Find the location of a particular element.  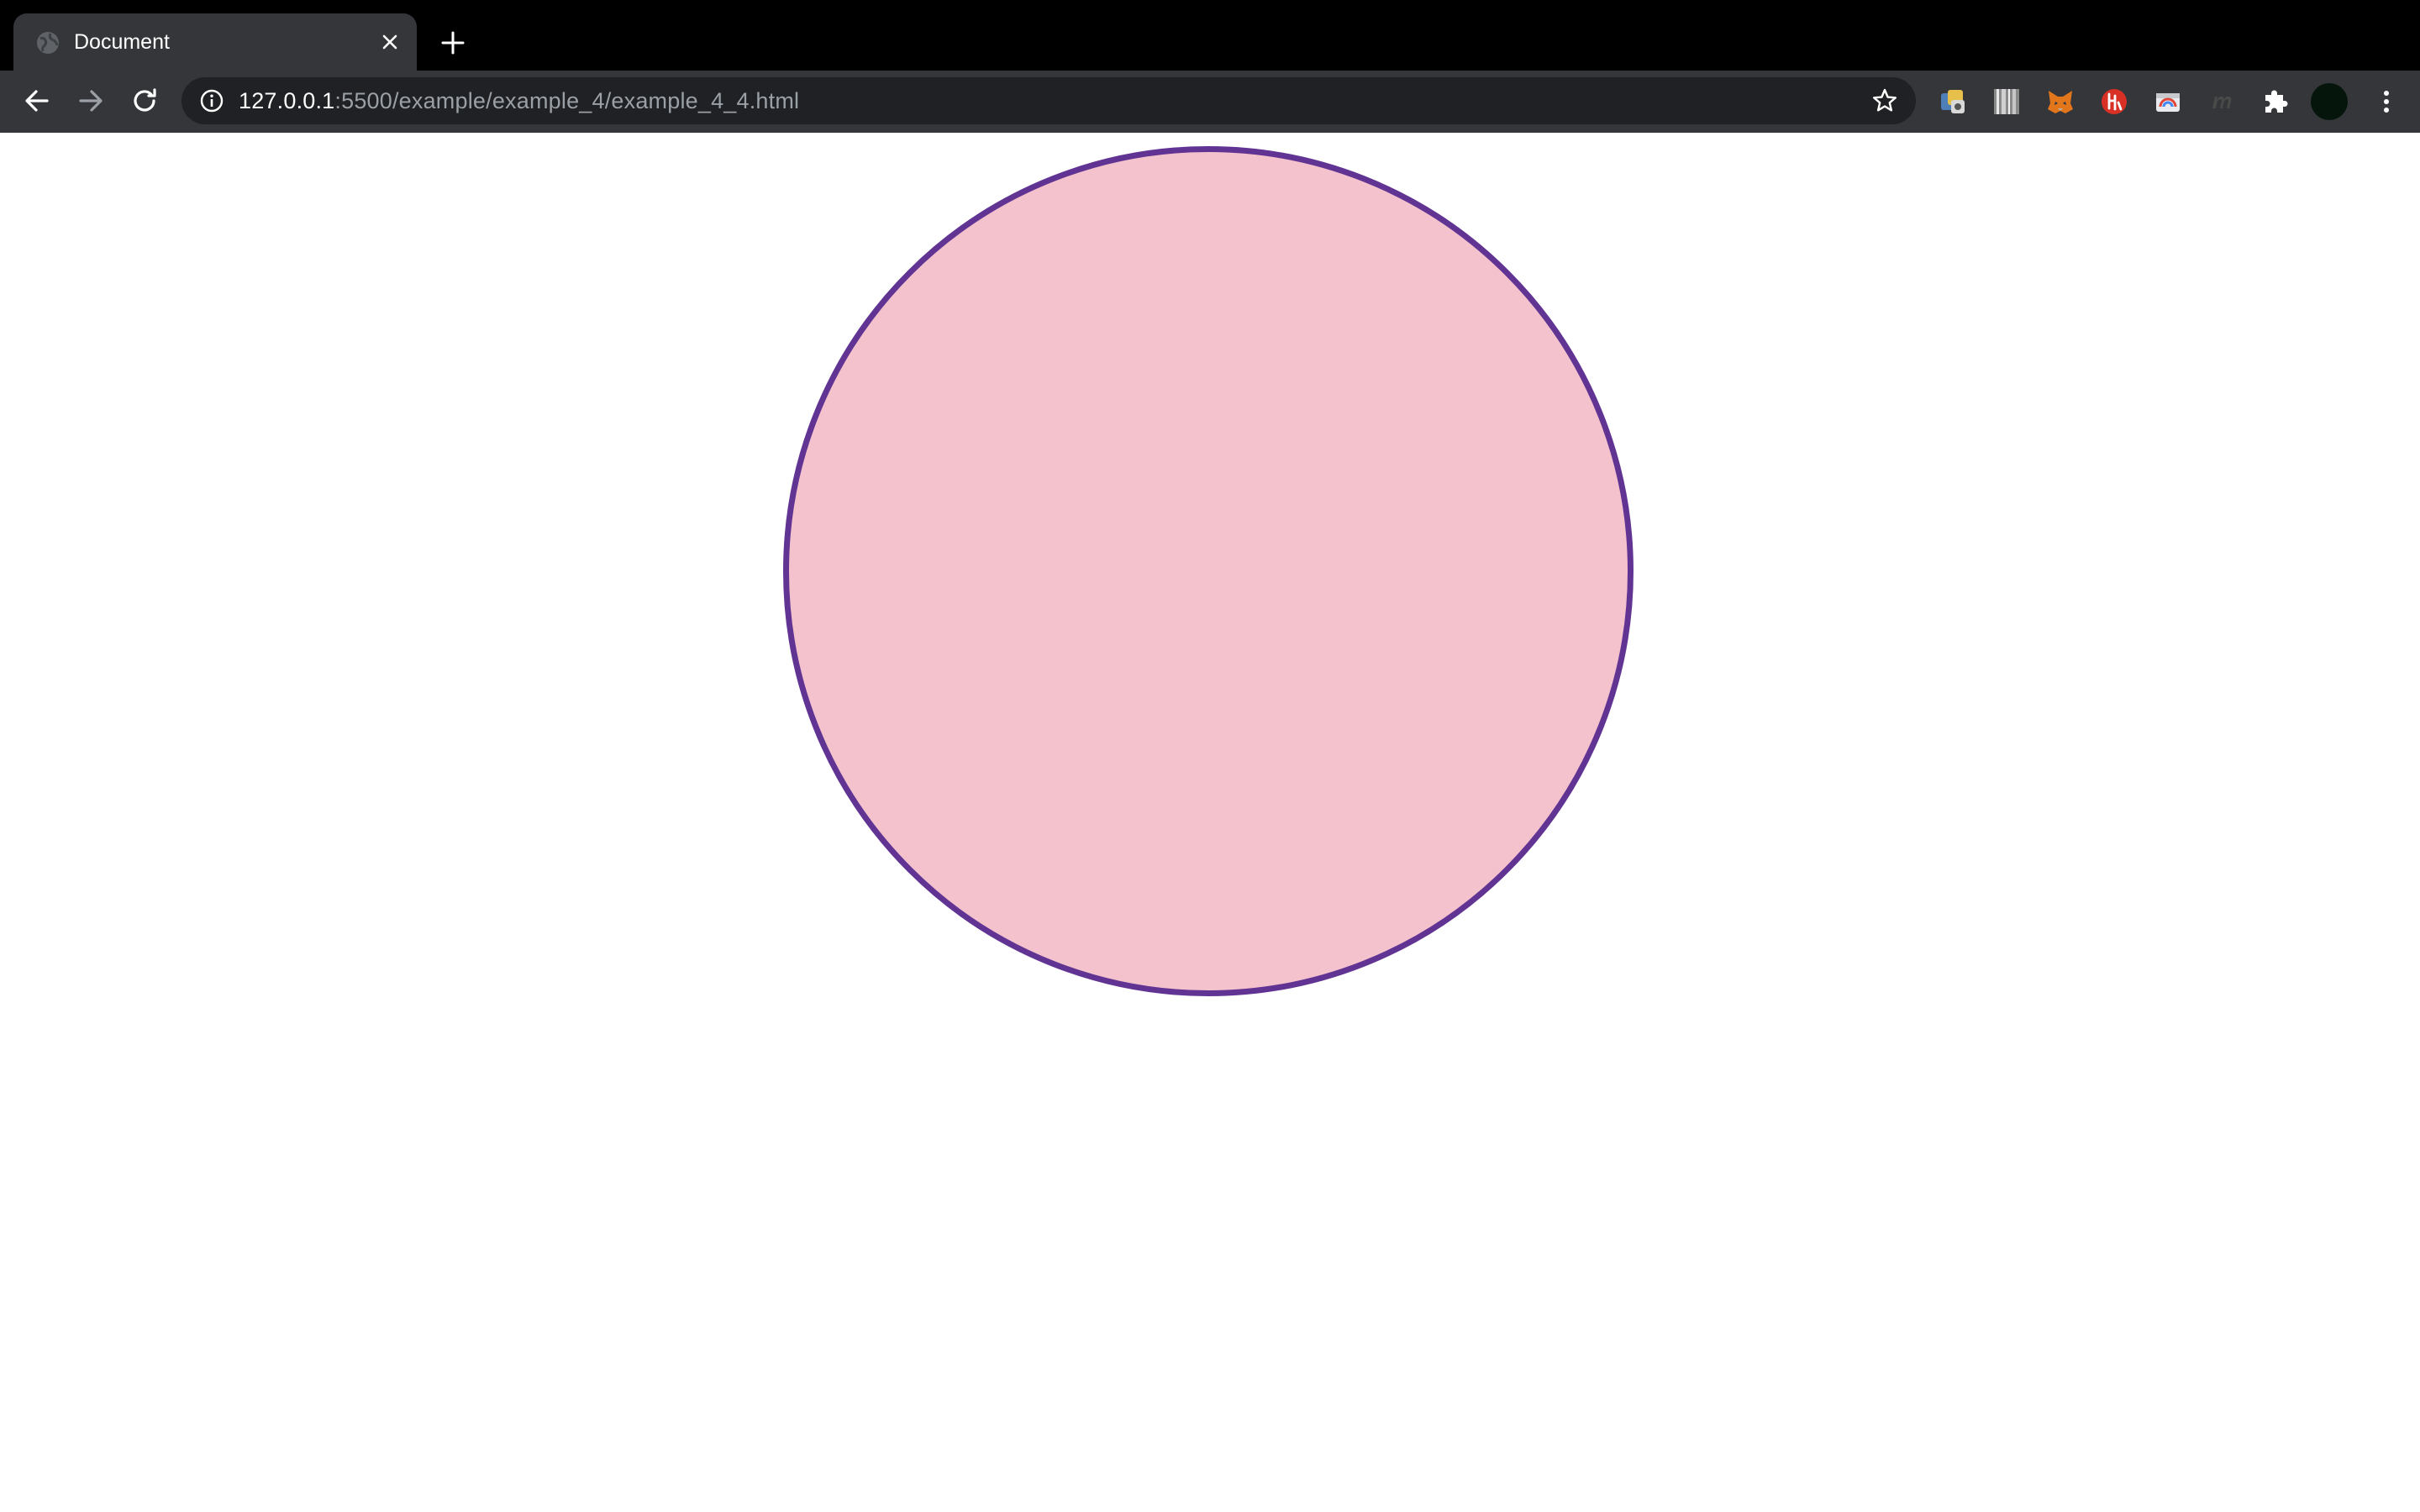

forward-button is located at coordinates (91, 101).